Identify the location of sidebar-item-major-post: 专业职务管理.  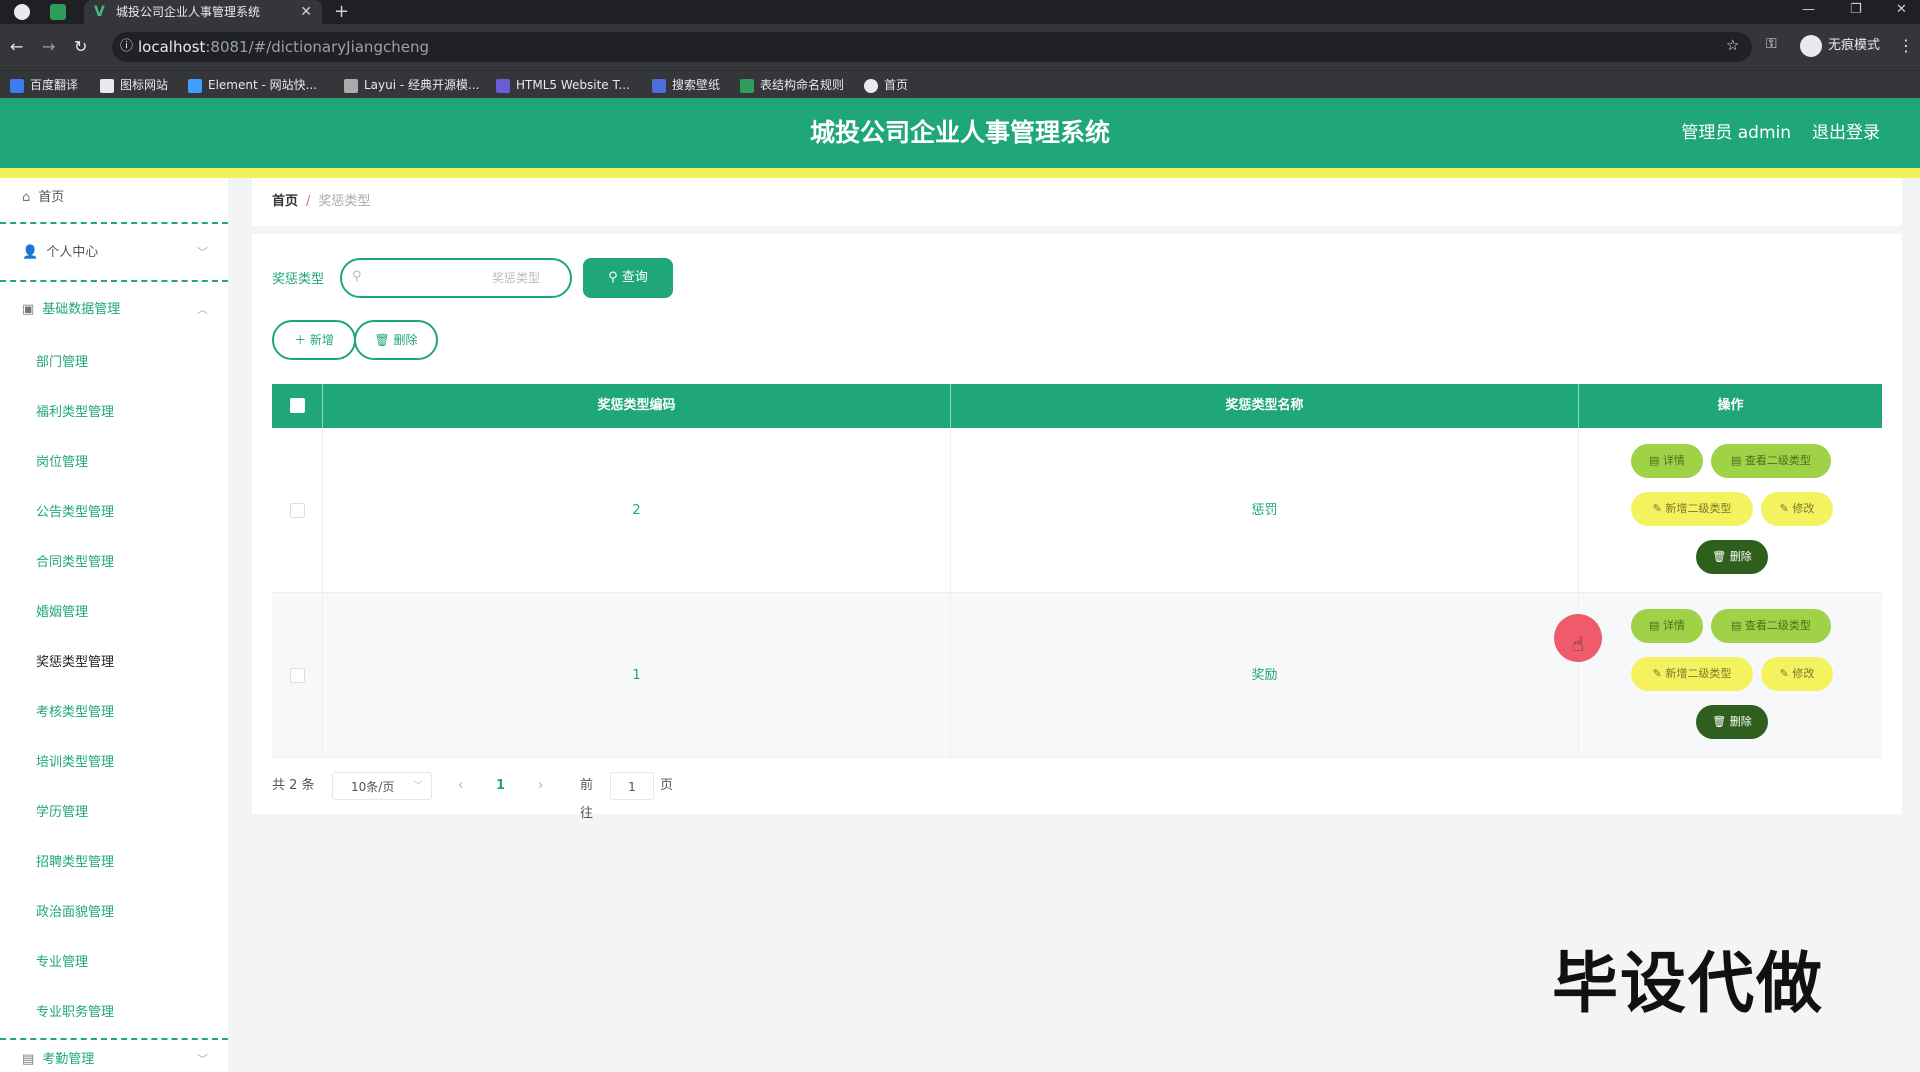
(114, 1013).